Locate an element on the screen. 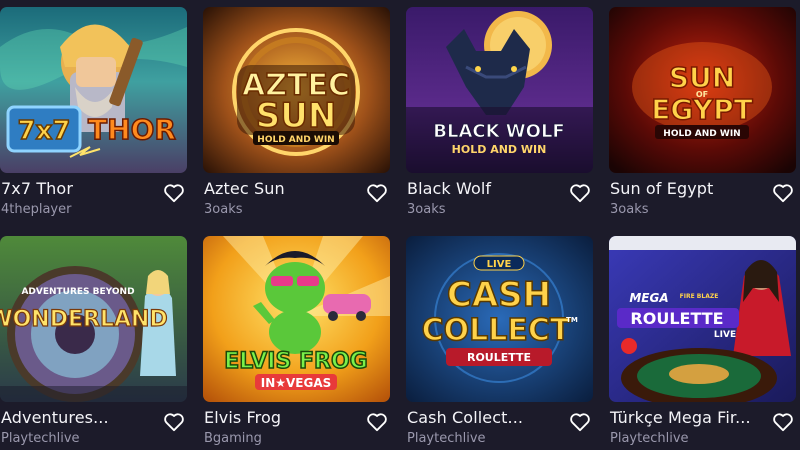  game-thumbnail: SUN OF EGYPT HOLD AND WIN is located at coordinates (702, 90).